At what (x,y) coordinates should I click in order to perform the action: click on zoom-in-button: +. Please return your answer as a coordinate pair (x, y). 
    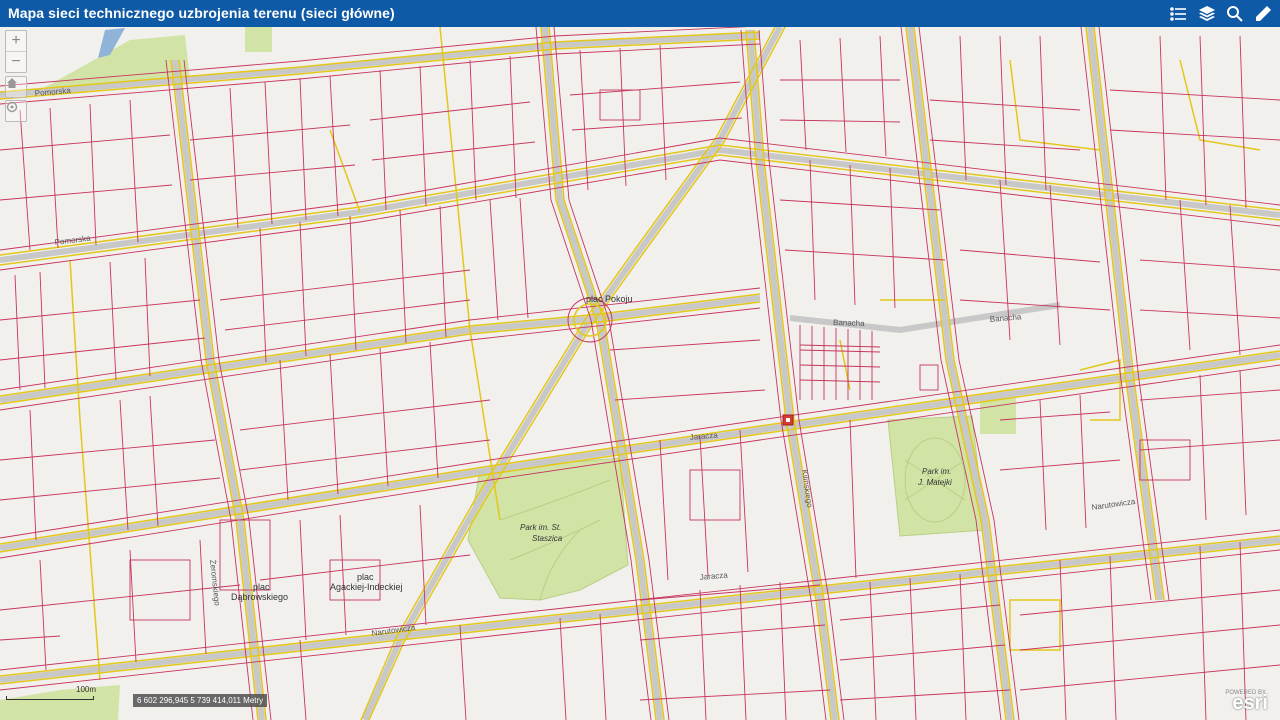
    Looking at the image, I should click on (16, 41).